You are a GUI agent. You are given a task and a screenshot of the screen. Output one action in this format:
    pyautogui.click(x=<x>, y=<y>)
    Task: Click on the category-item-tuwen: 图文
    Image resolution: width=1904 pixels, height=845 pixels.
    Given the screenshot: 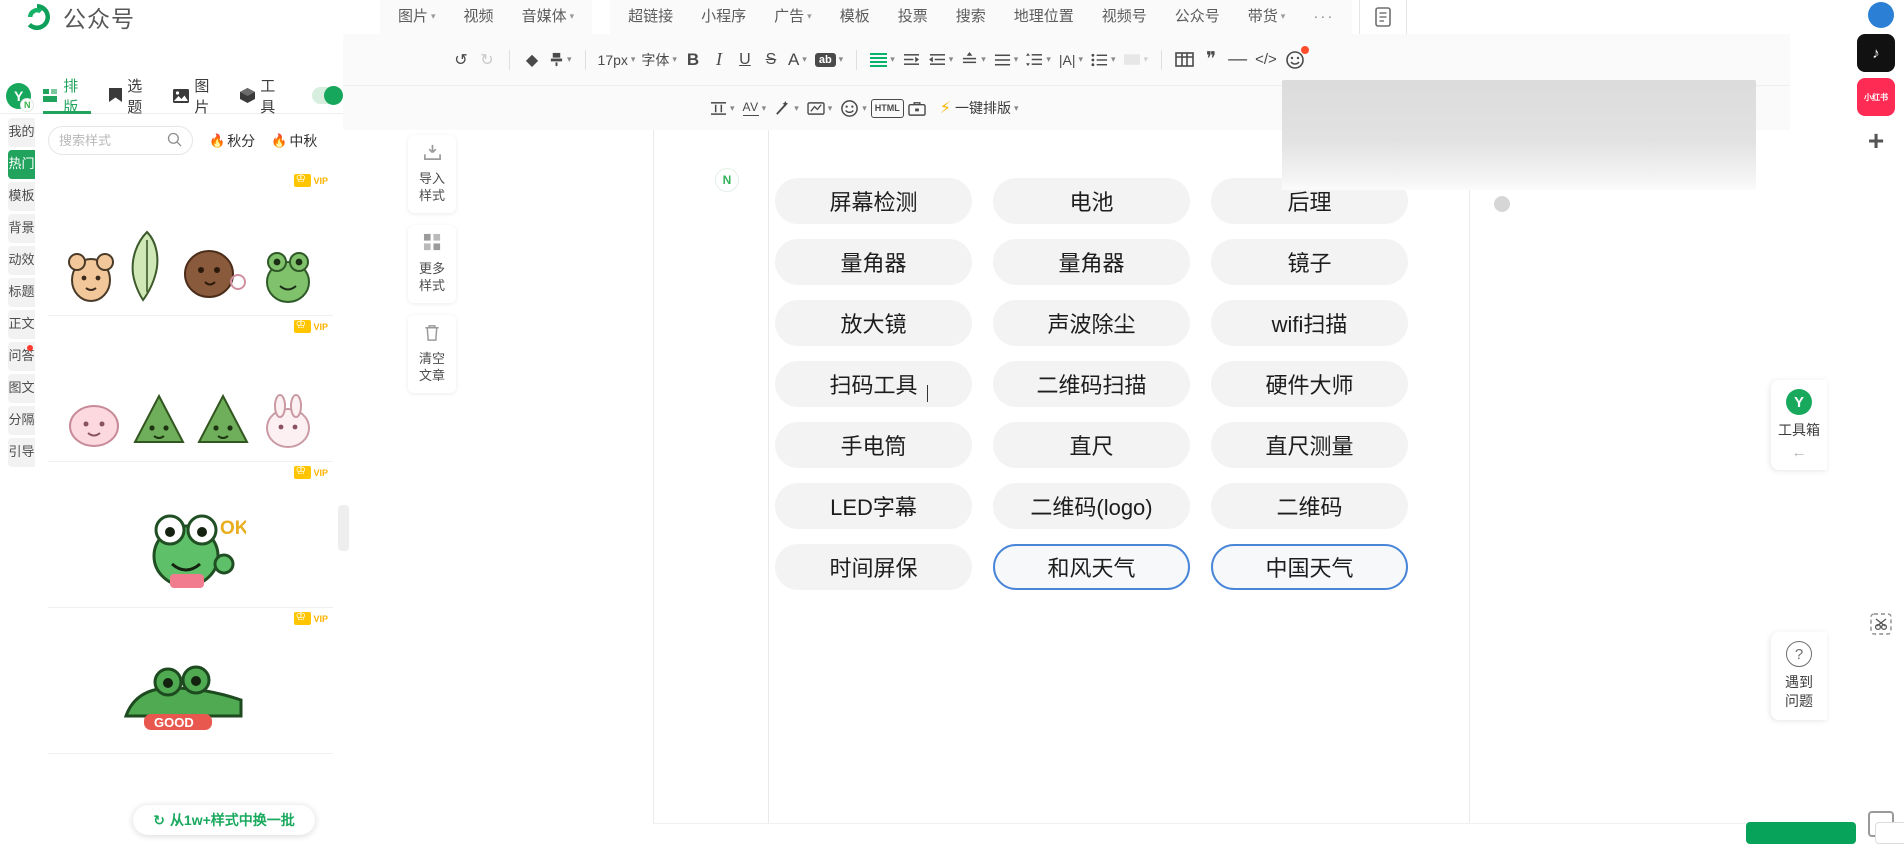 What is the action you would take?
    pyautogui.click(x=21, y=388)
    